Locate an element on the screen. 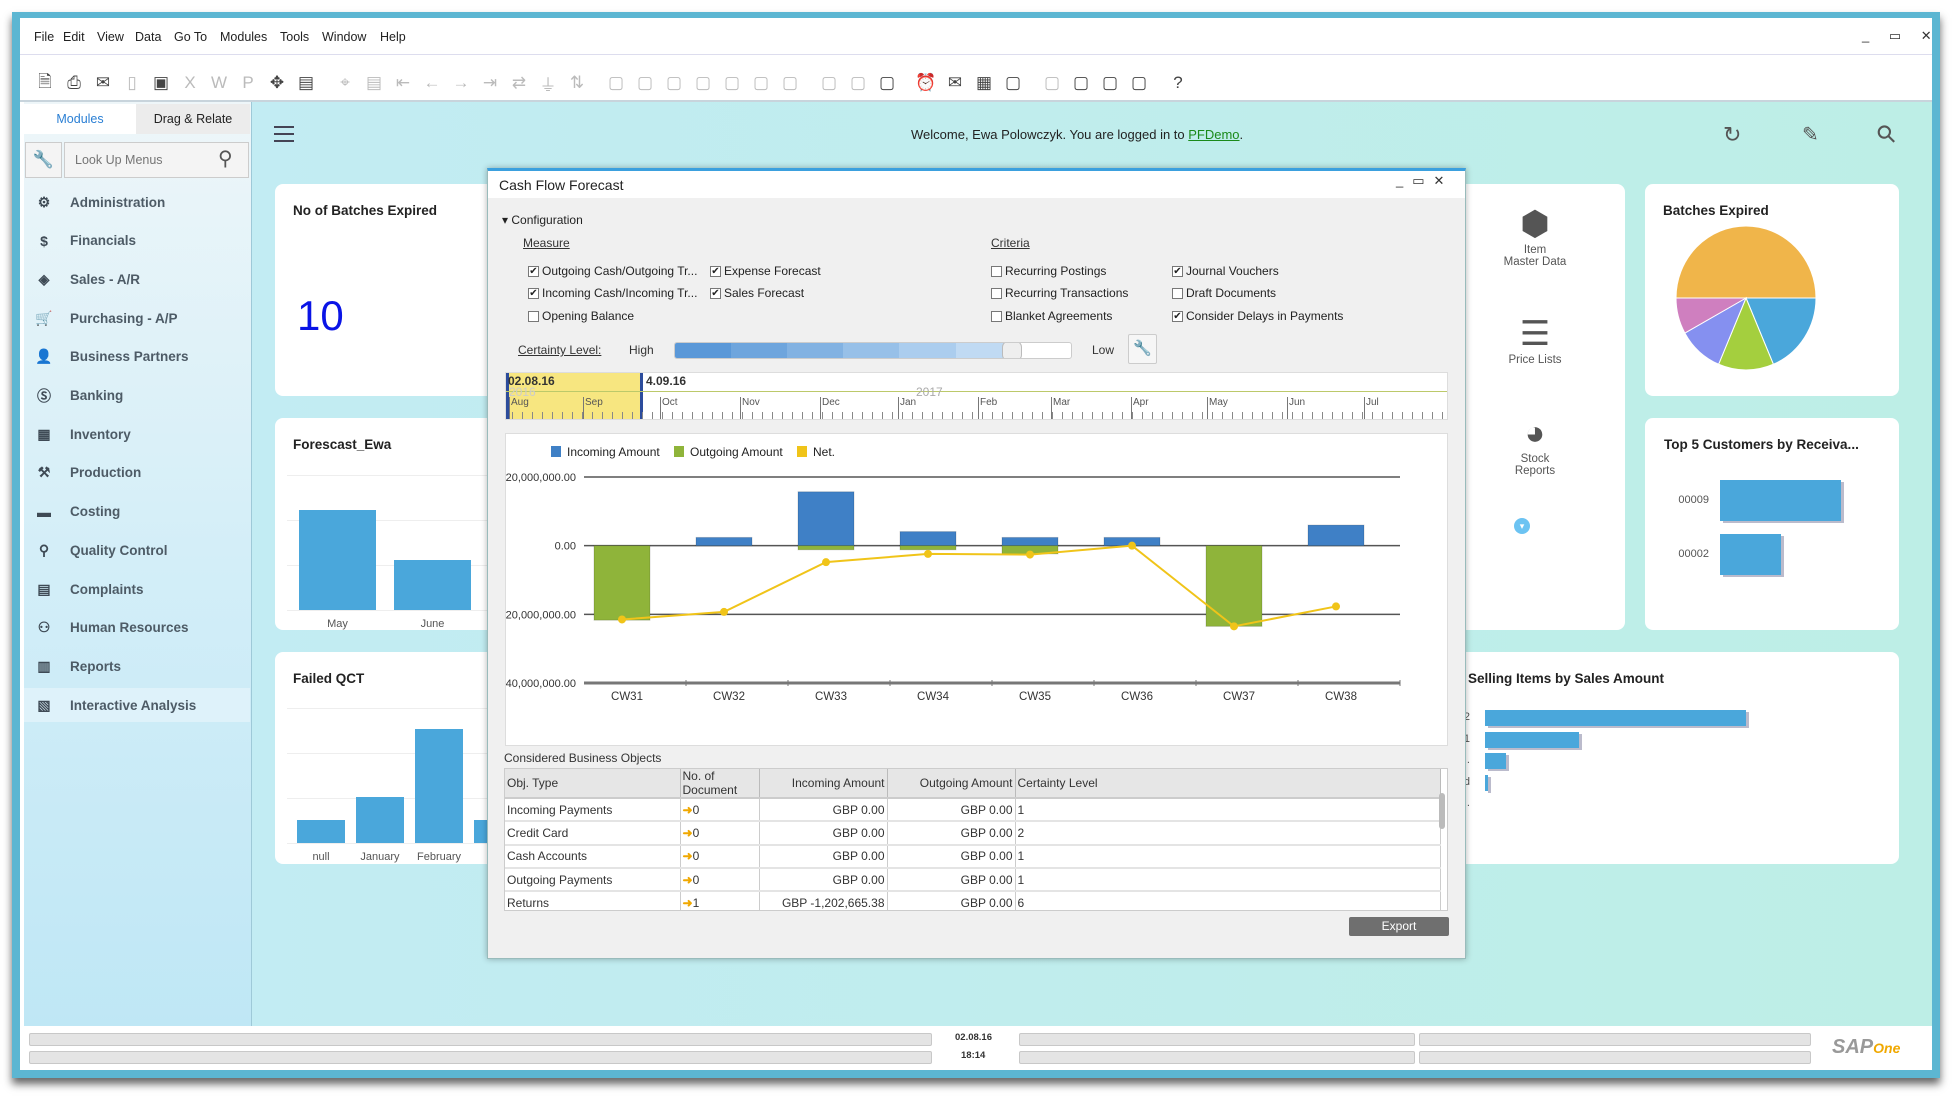 This screenshot has width=1960, height=1098. pdf-icon: P is located at coordinates (248, 83).